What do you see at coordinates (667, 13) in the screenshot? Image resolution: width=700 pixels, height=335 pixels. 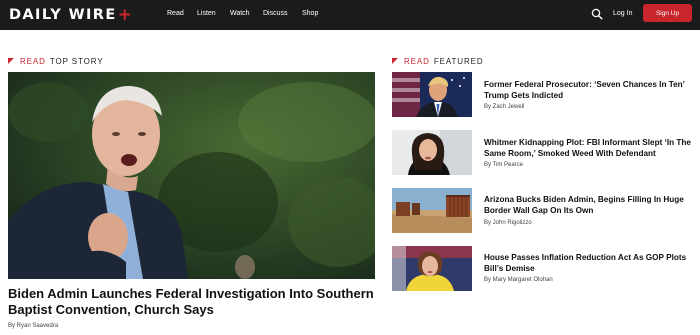 I see `signup-button: Sign Up` at bounding box center [667, 13].